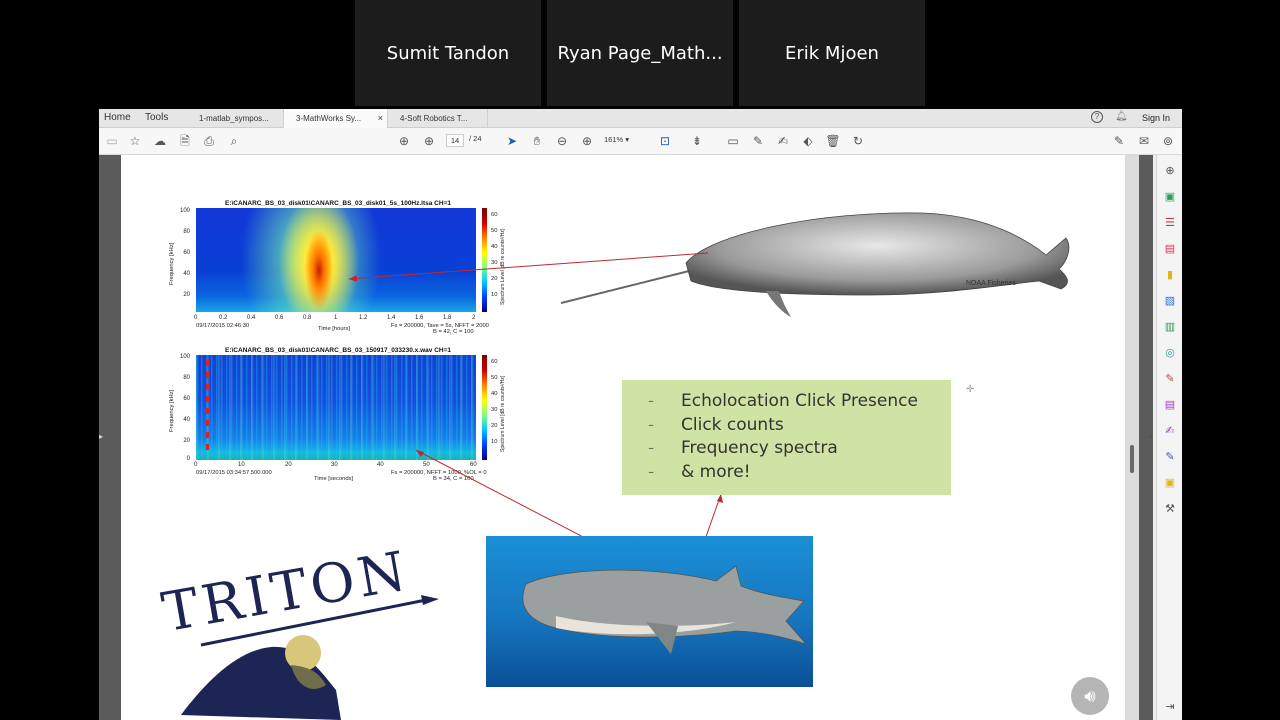 The image size is (1280, 720). I want to click on pen-icon: ✎, so click(758, 141).